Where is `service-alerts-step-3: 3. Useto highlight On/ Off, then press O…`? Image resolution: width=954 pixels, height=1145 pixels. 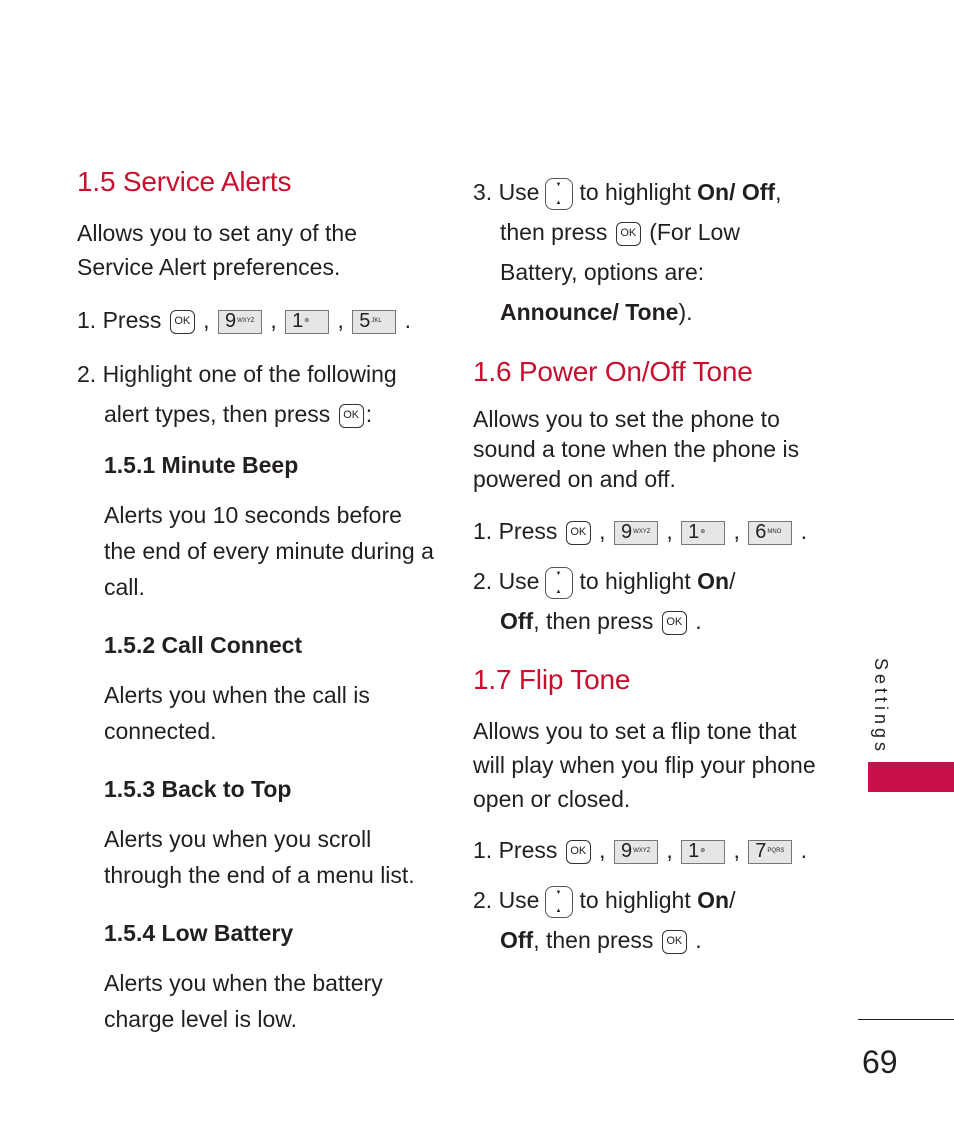
service-alerts-step-3: 3. Useto highlight On/ Off, then press O… is located at coordinates (627, 248).